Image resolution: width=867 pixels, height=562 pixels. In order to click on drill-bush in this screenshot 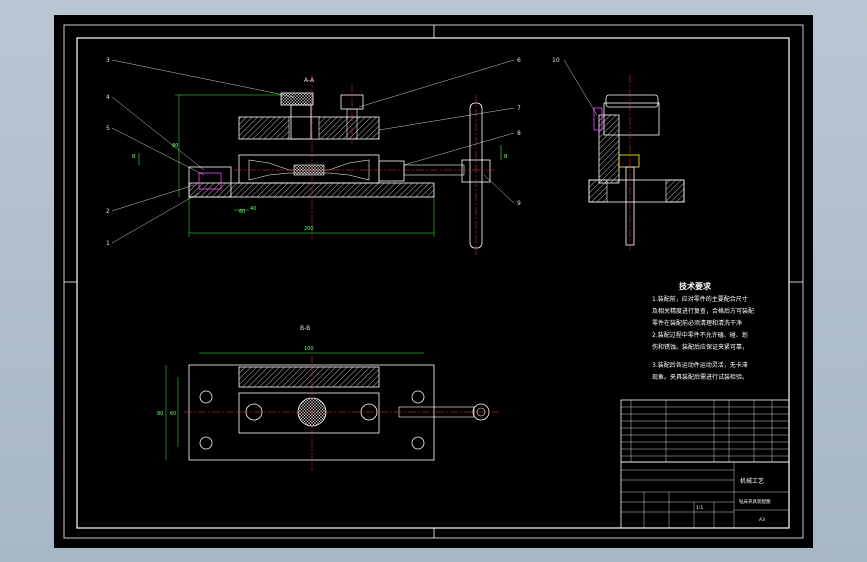, I will do `click(297, 99)`.